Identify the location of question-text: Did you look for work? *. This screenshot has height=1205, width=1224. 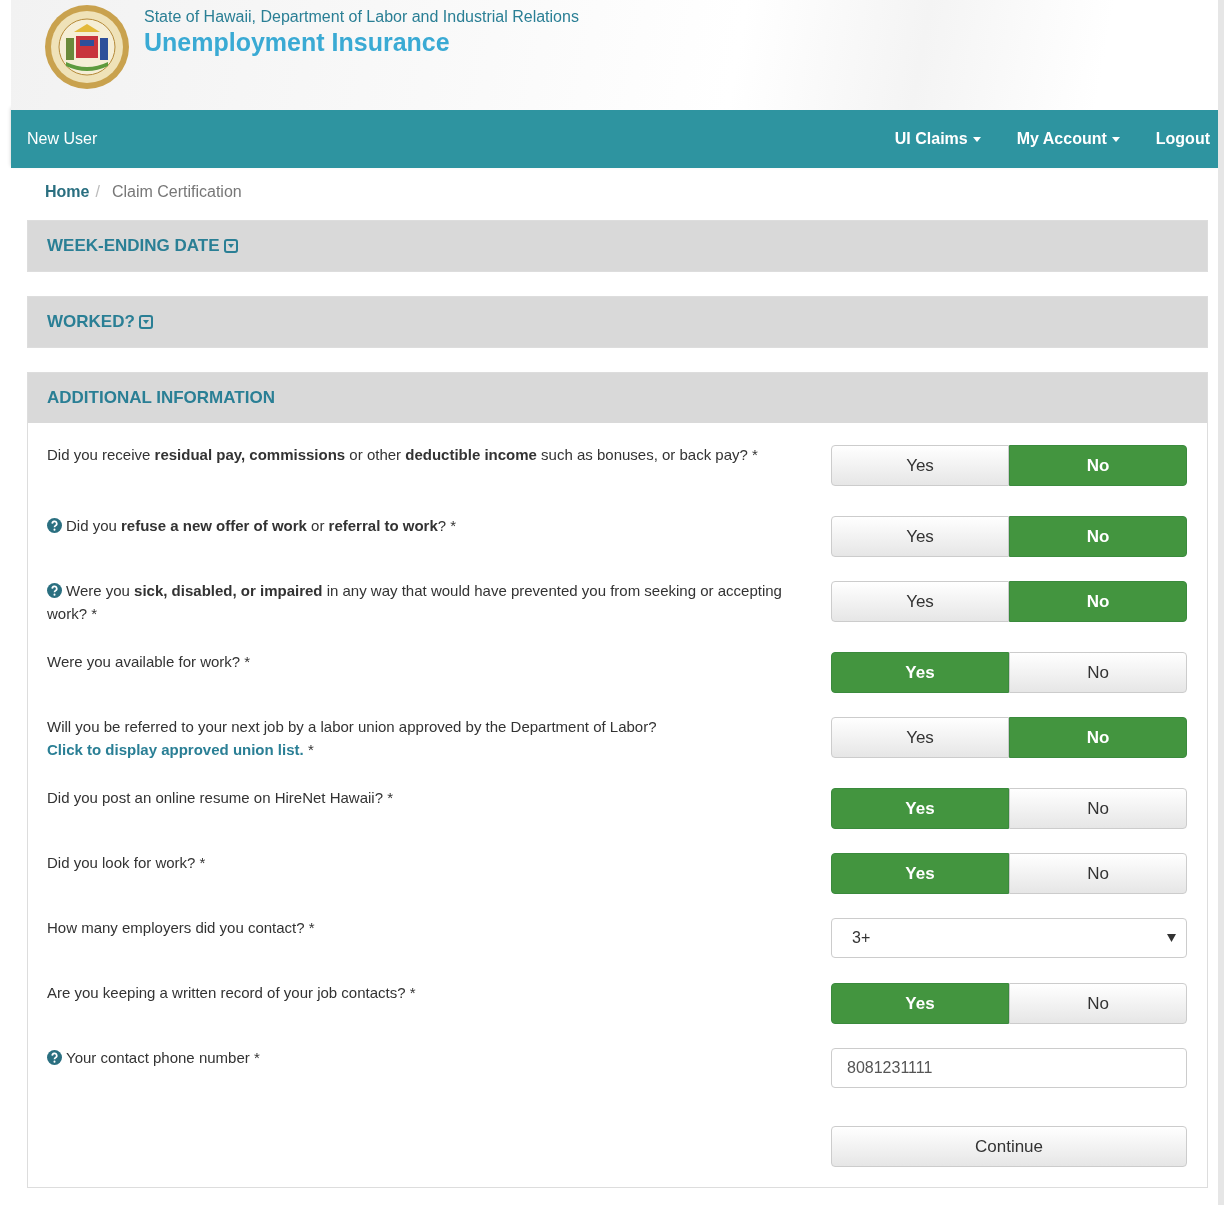
(127, 863).